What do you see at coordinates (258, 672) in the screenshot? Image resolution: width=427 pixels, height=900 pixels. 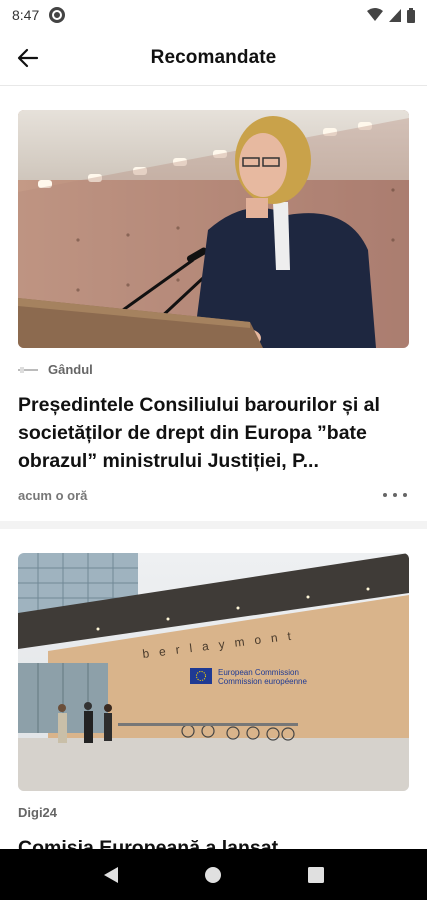 I see `eu-sign-line1: European Commission` at bounding box center [258, 672].